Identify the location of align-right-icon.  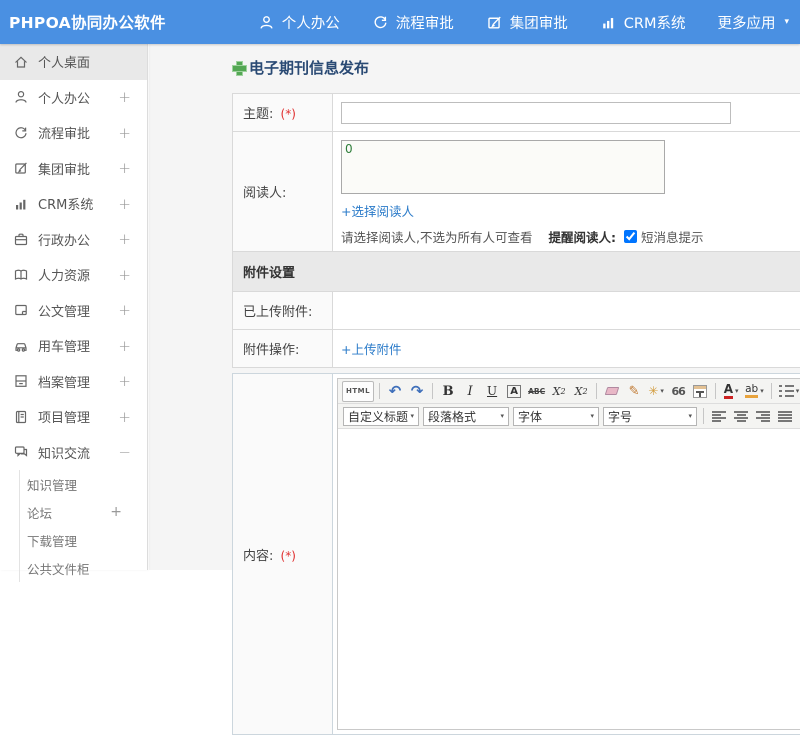
(763, 416).